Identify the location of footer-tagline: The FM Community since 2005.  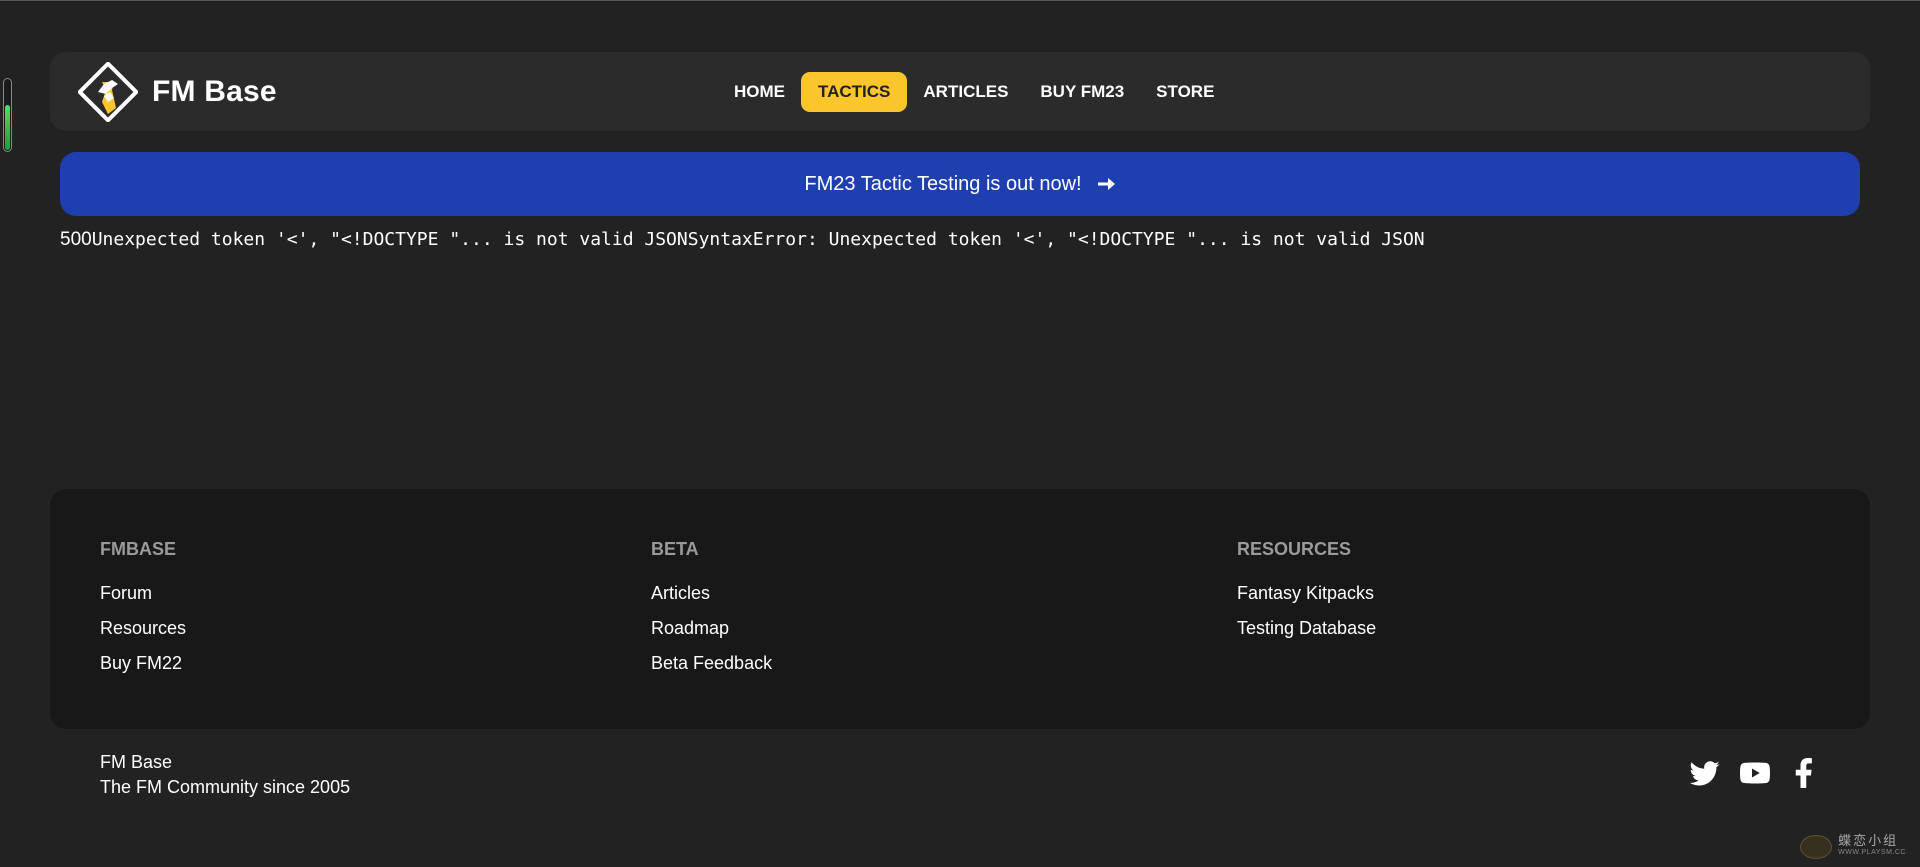
(225, 787).